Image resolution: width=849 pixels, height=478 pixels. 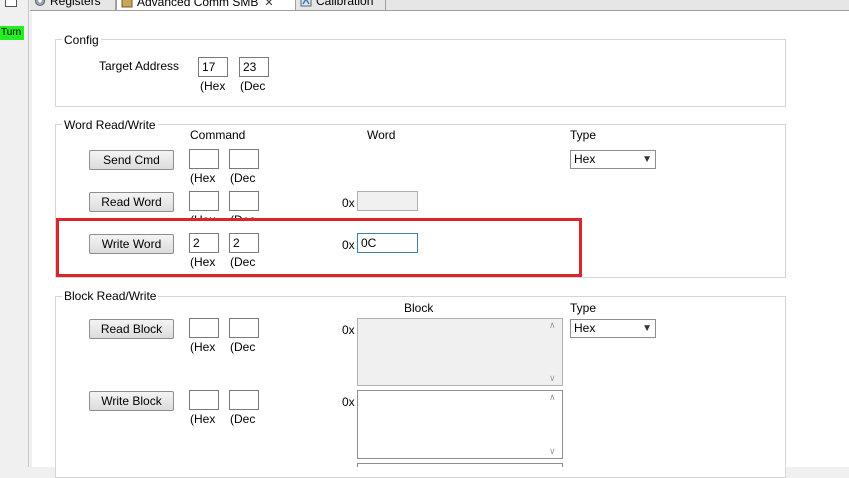 I want to click on command-column-header: Command, so click(x=218, y=135).